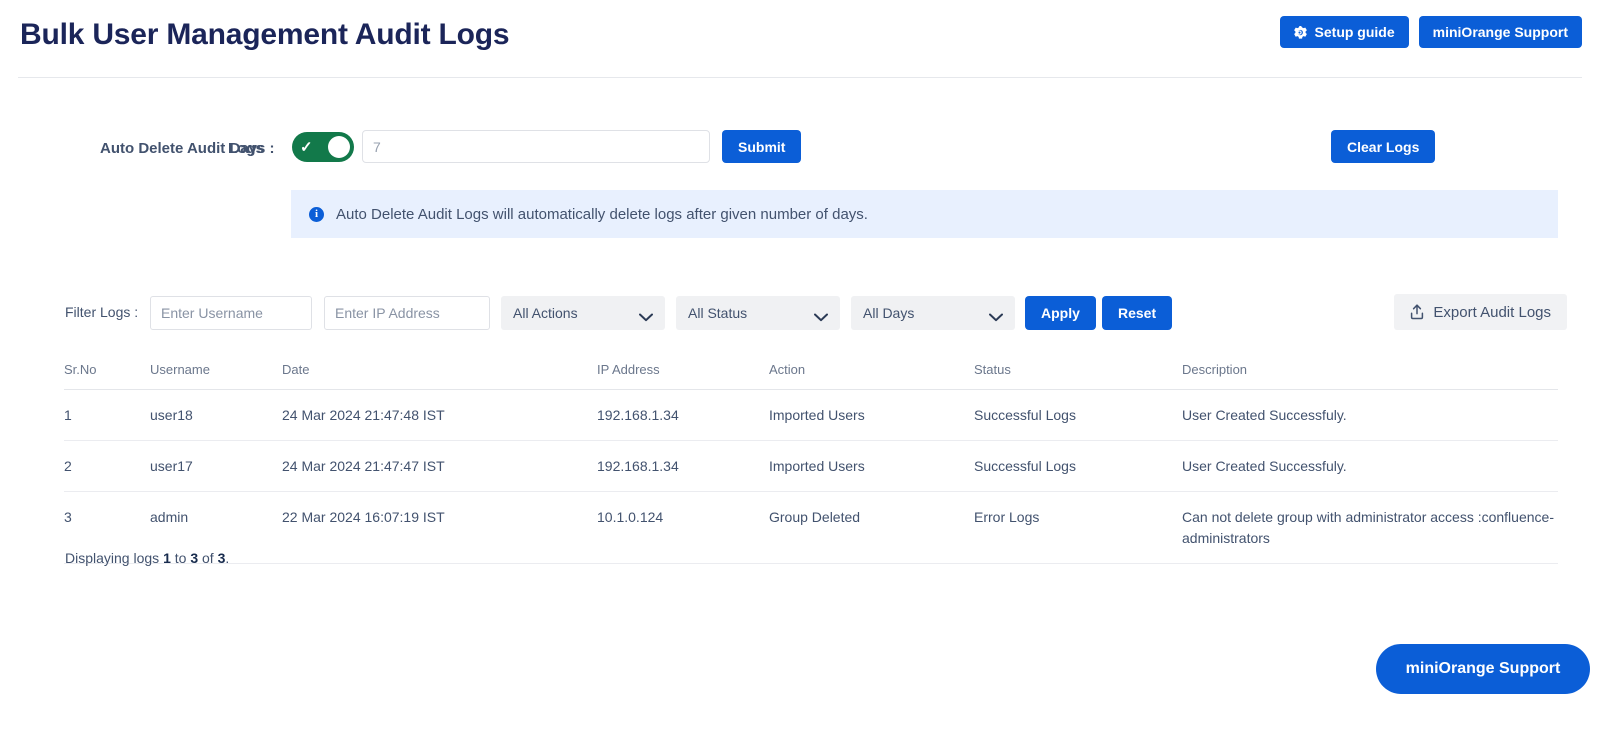  Describe the element at coordinates (246, 148) in the screenshot. I see `auto-delete-label-overlay: Logs` at that location.